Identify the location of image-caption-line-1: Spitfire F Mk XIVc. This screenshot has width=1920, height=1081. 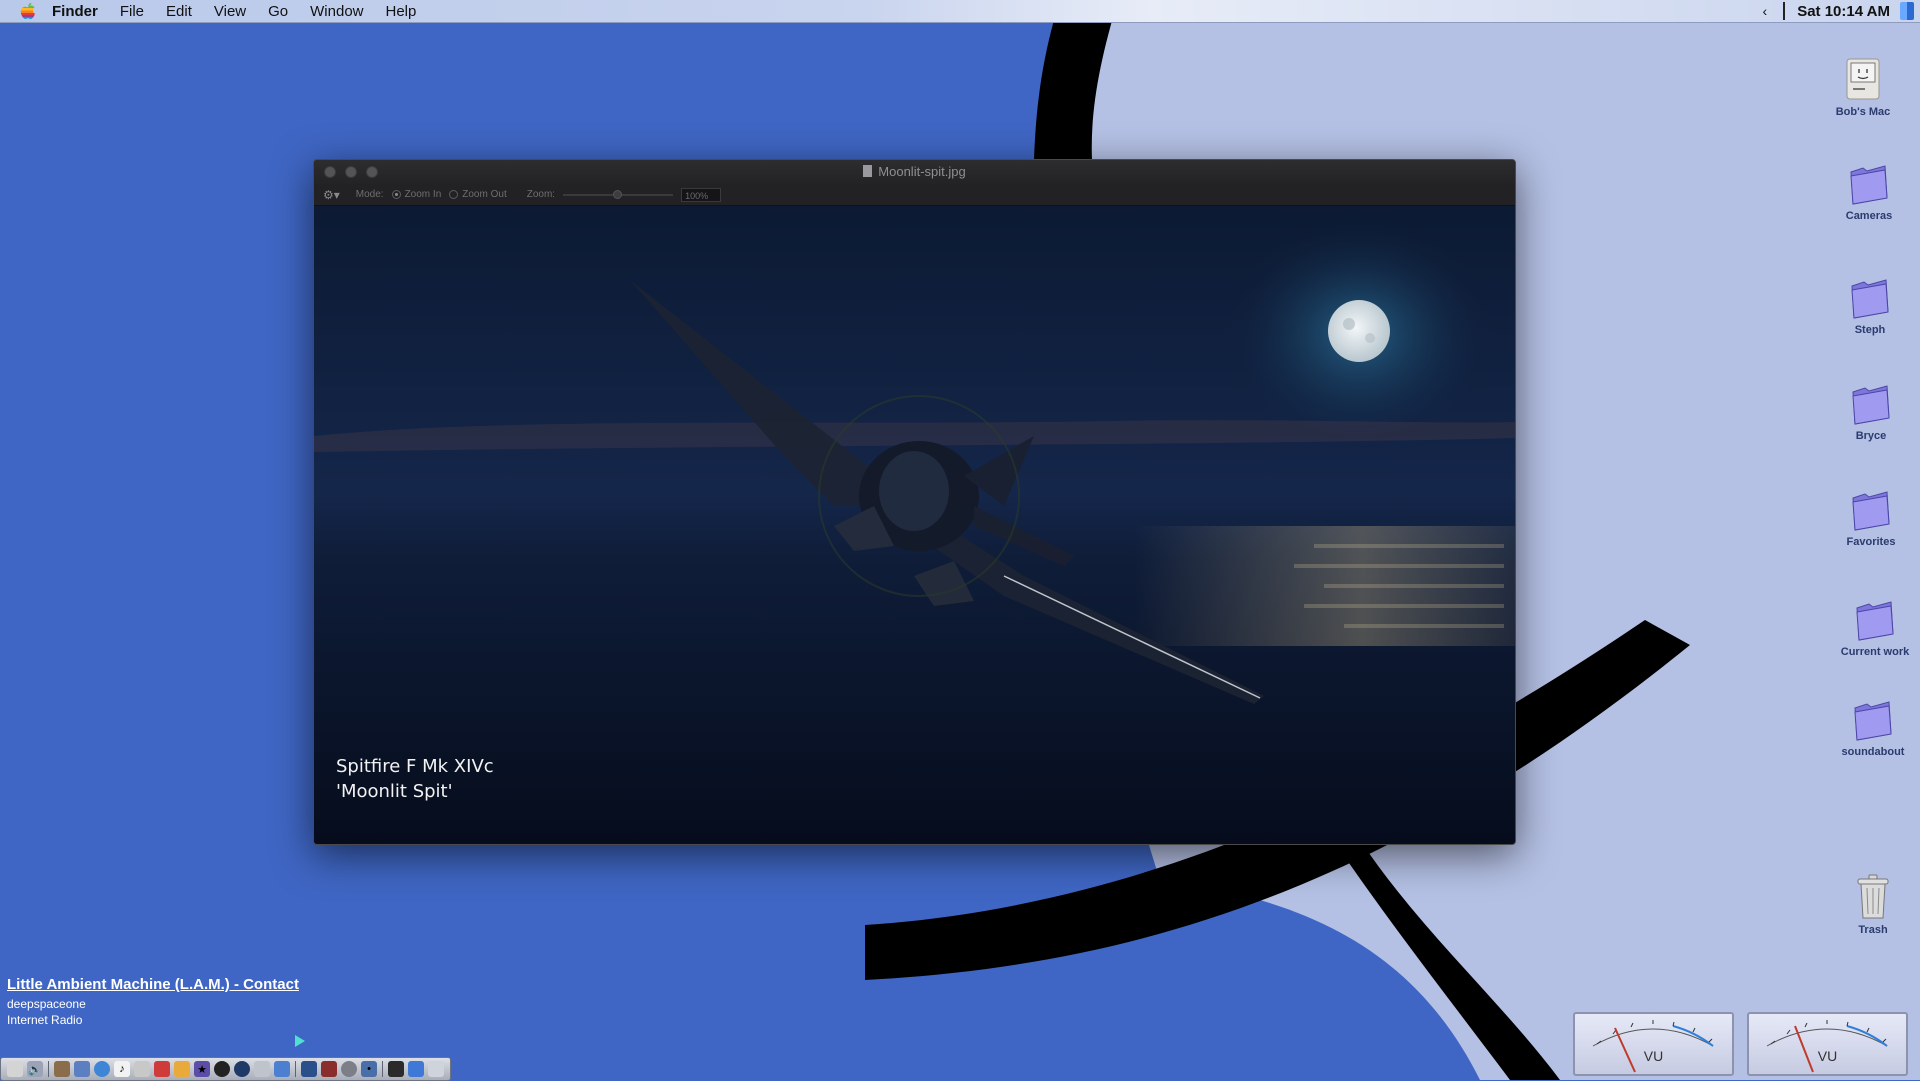
(415, 766).